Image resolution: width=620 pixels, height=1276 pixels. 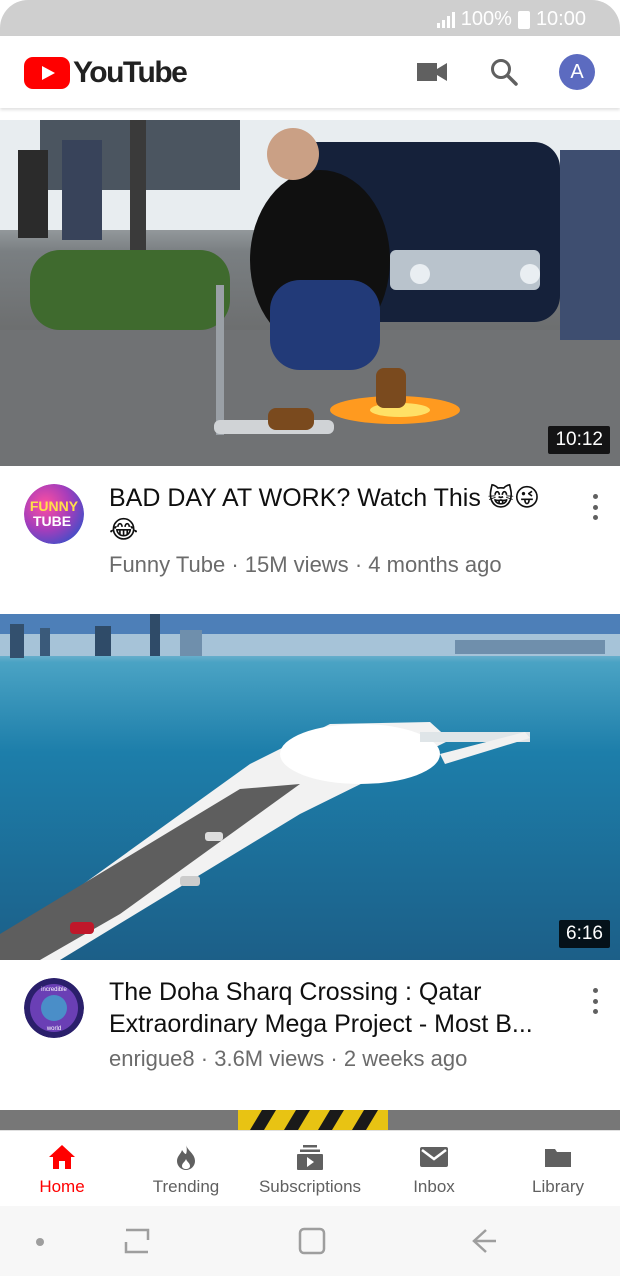 I want to click on flame-icon, so click(x=186, y=1157).